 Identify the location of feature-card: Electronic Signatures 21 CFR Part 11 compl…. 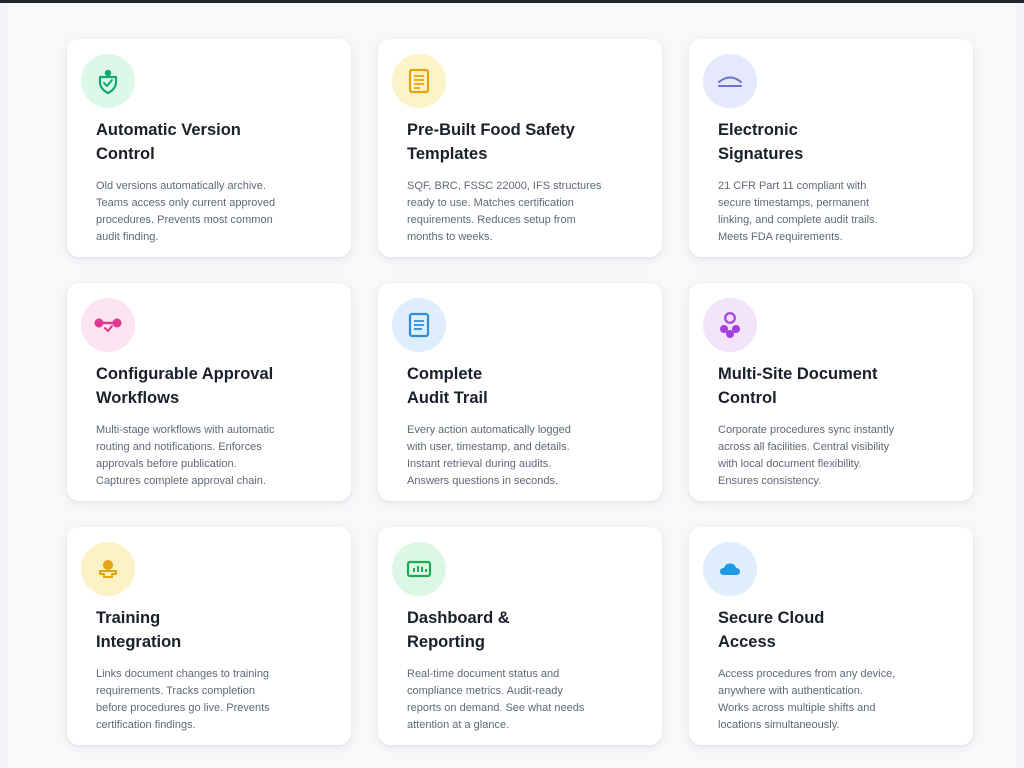
(831, 148).